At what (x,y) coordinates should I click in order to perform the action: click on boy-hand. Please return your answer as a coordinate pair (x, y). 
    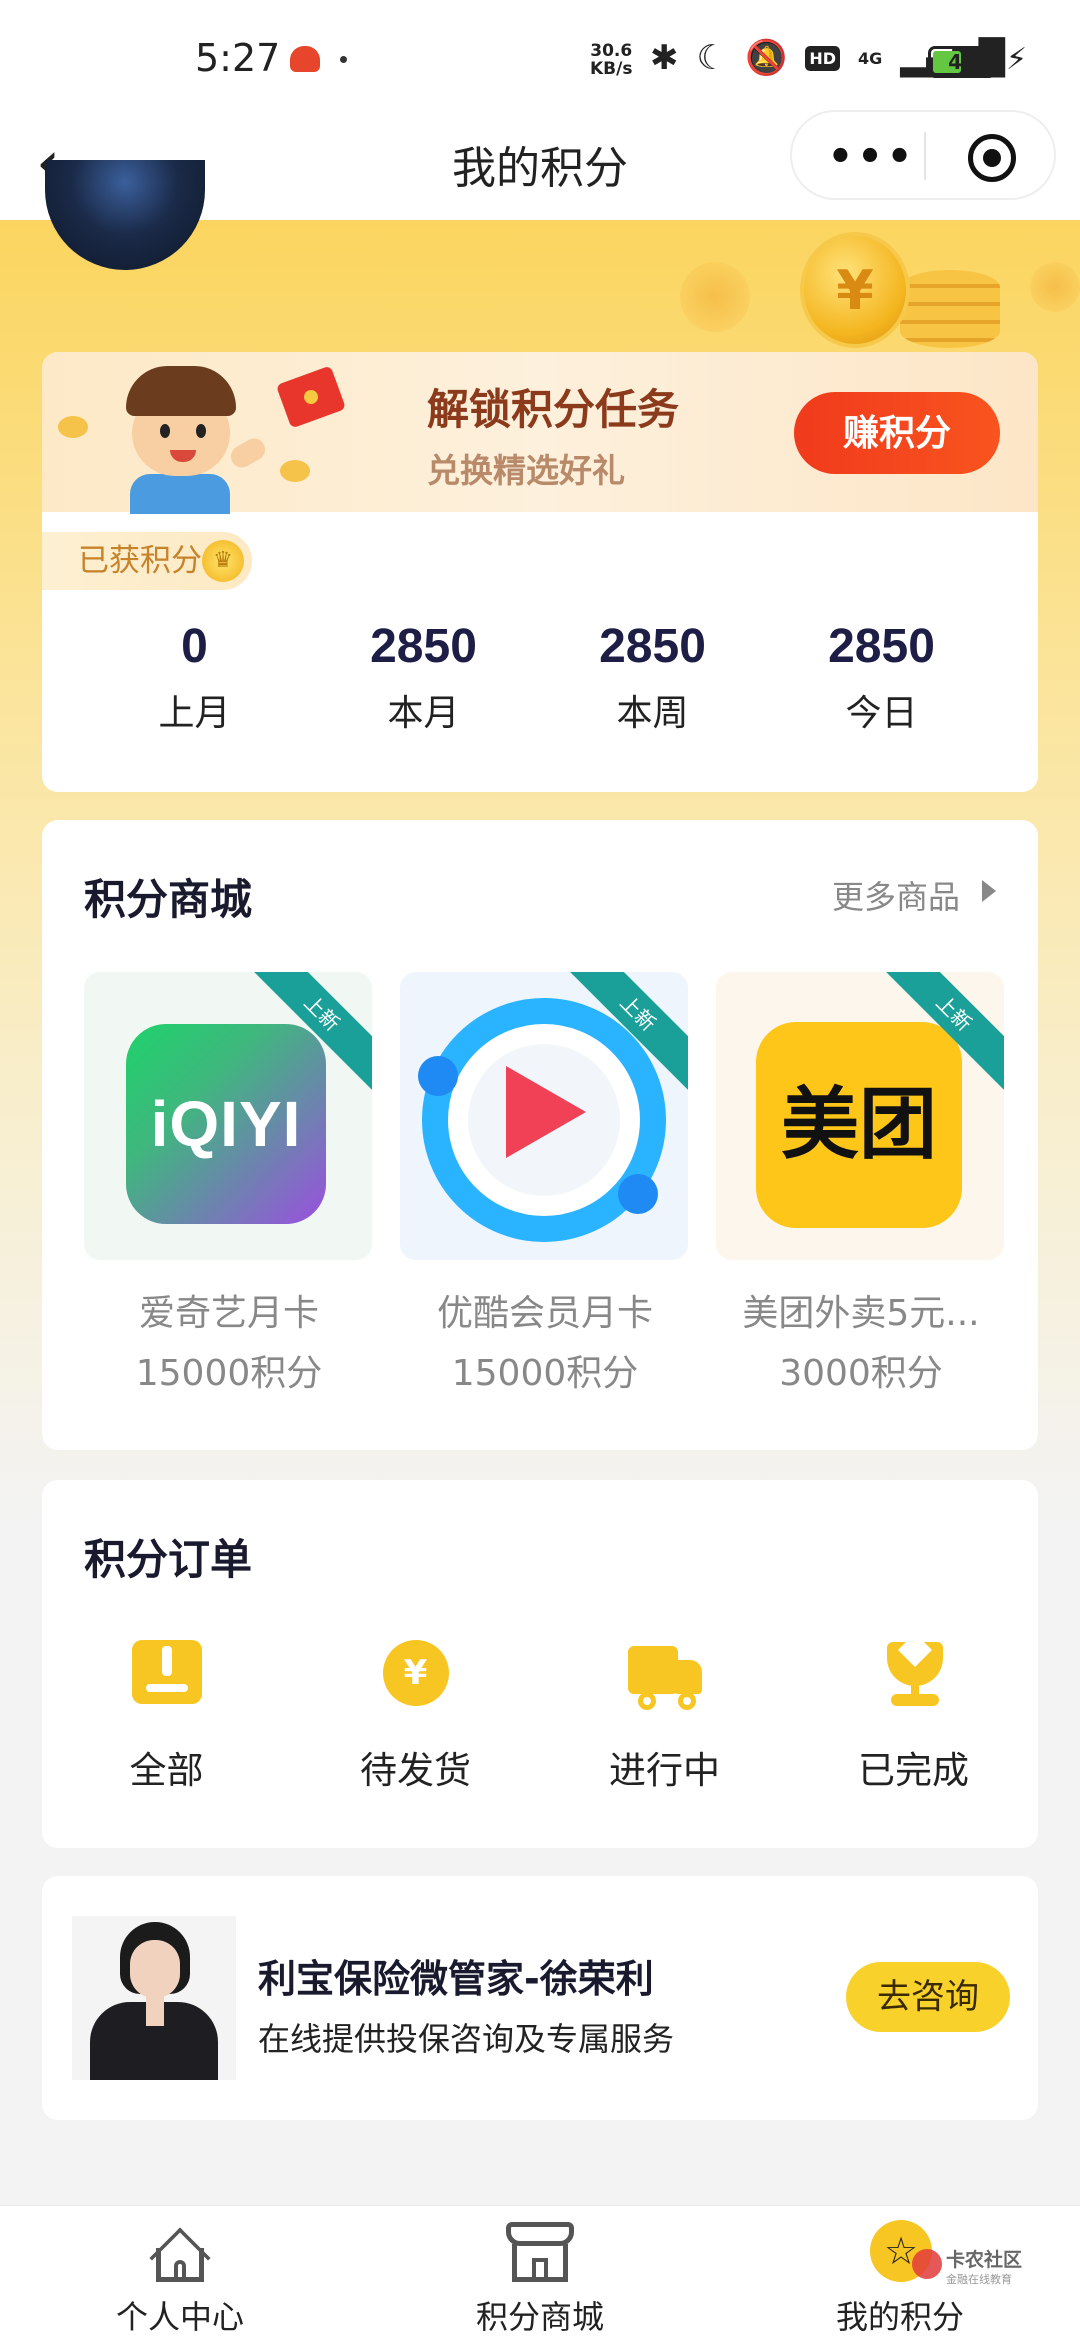
    Looking at the image, I should click on (248, 453).